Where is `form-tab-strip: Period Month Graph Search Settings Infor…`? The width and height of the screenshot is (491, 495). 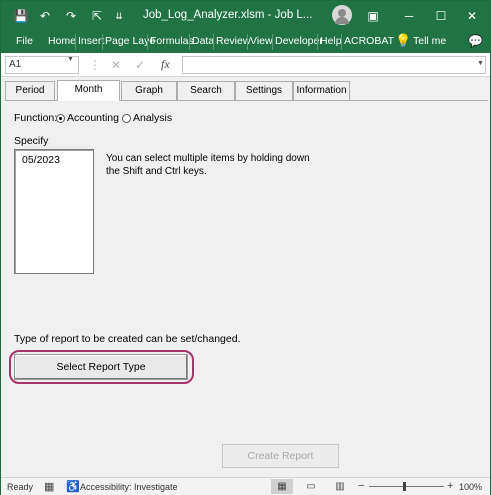 form-tab-strip: Period Month Graph Search Settings Infor… is located at coordinates (246, 90).